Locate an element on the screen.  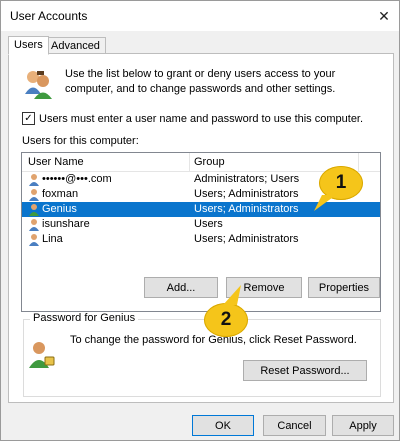
table-row: isunshare Users is located at coordinates (201, 224).